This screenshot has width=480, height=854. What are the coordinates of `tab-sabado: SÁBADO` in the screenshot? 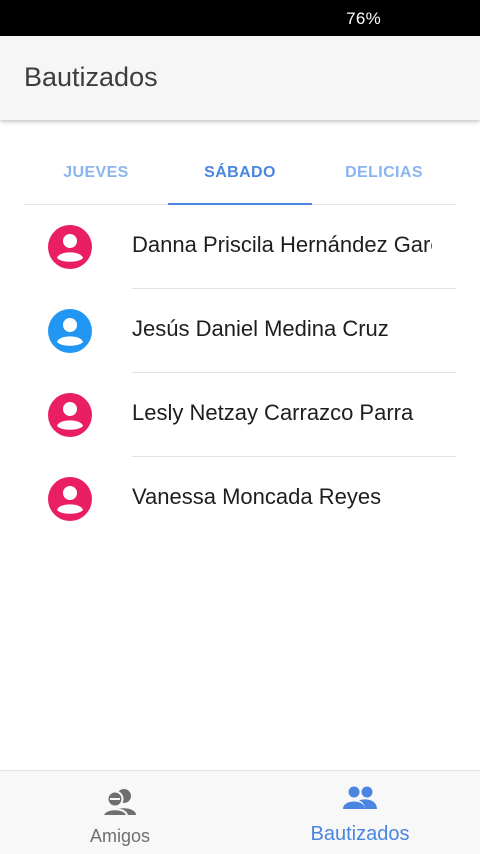 It's located at (240, 173).